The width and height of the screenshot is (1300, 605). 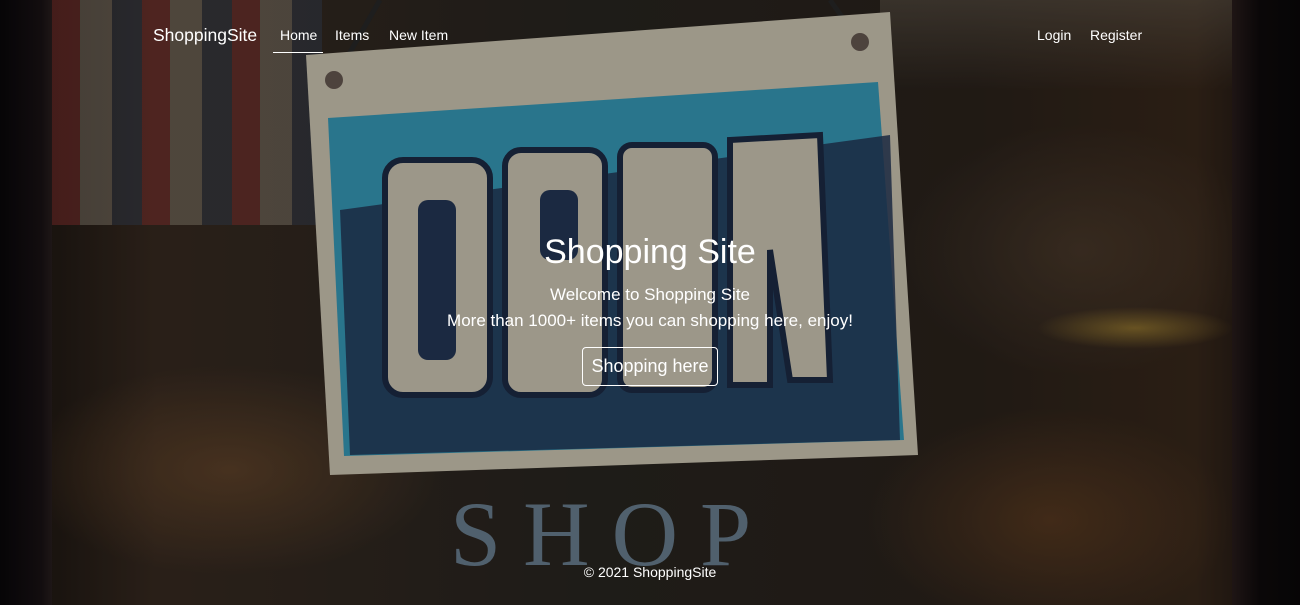 What do you see at coordinates (650, 252) in the screenshot?
I see `hero-title: Shopping Site` at bounding box center [650, 252].